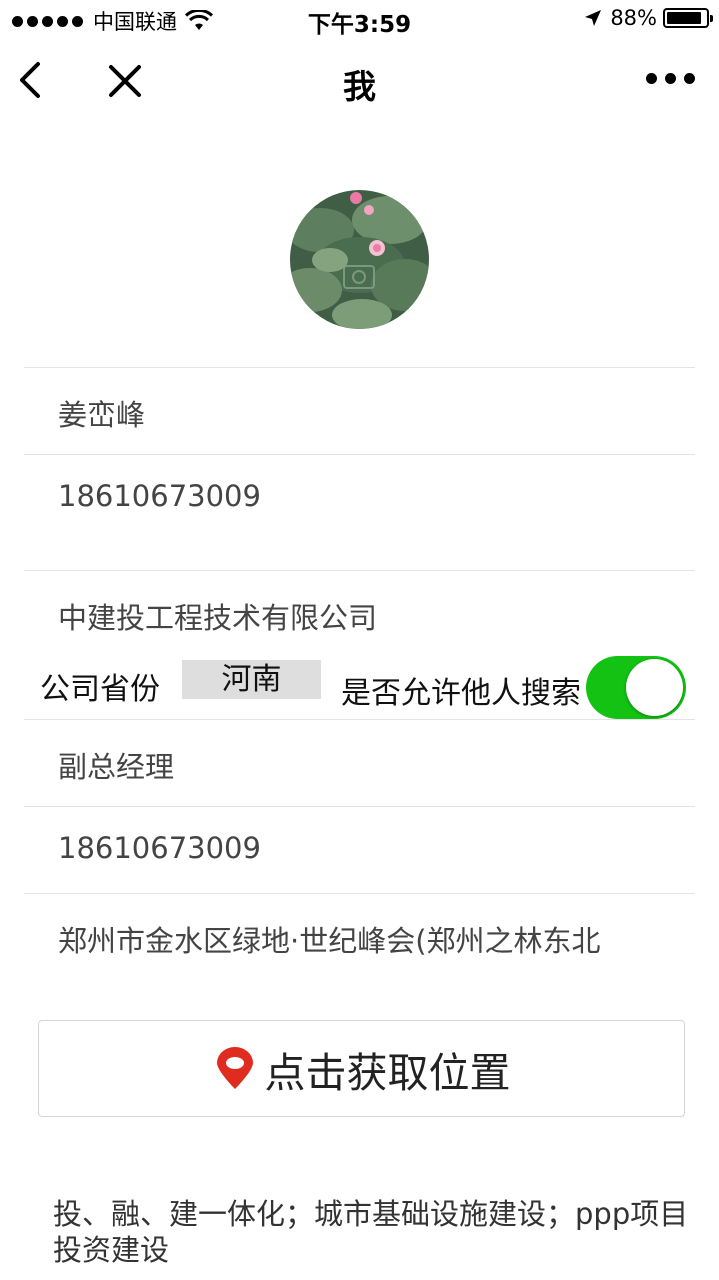 The image size is (719, 1280). Describe the element at coordinates (100, 689) in the screenshot. I see `province-label: 公司省份` at that location.